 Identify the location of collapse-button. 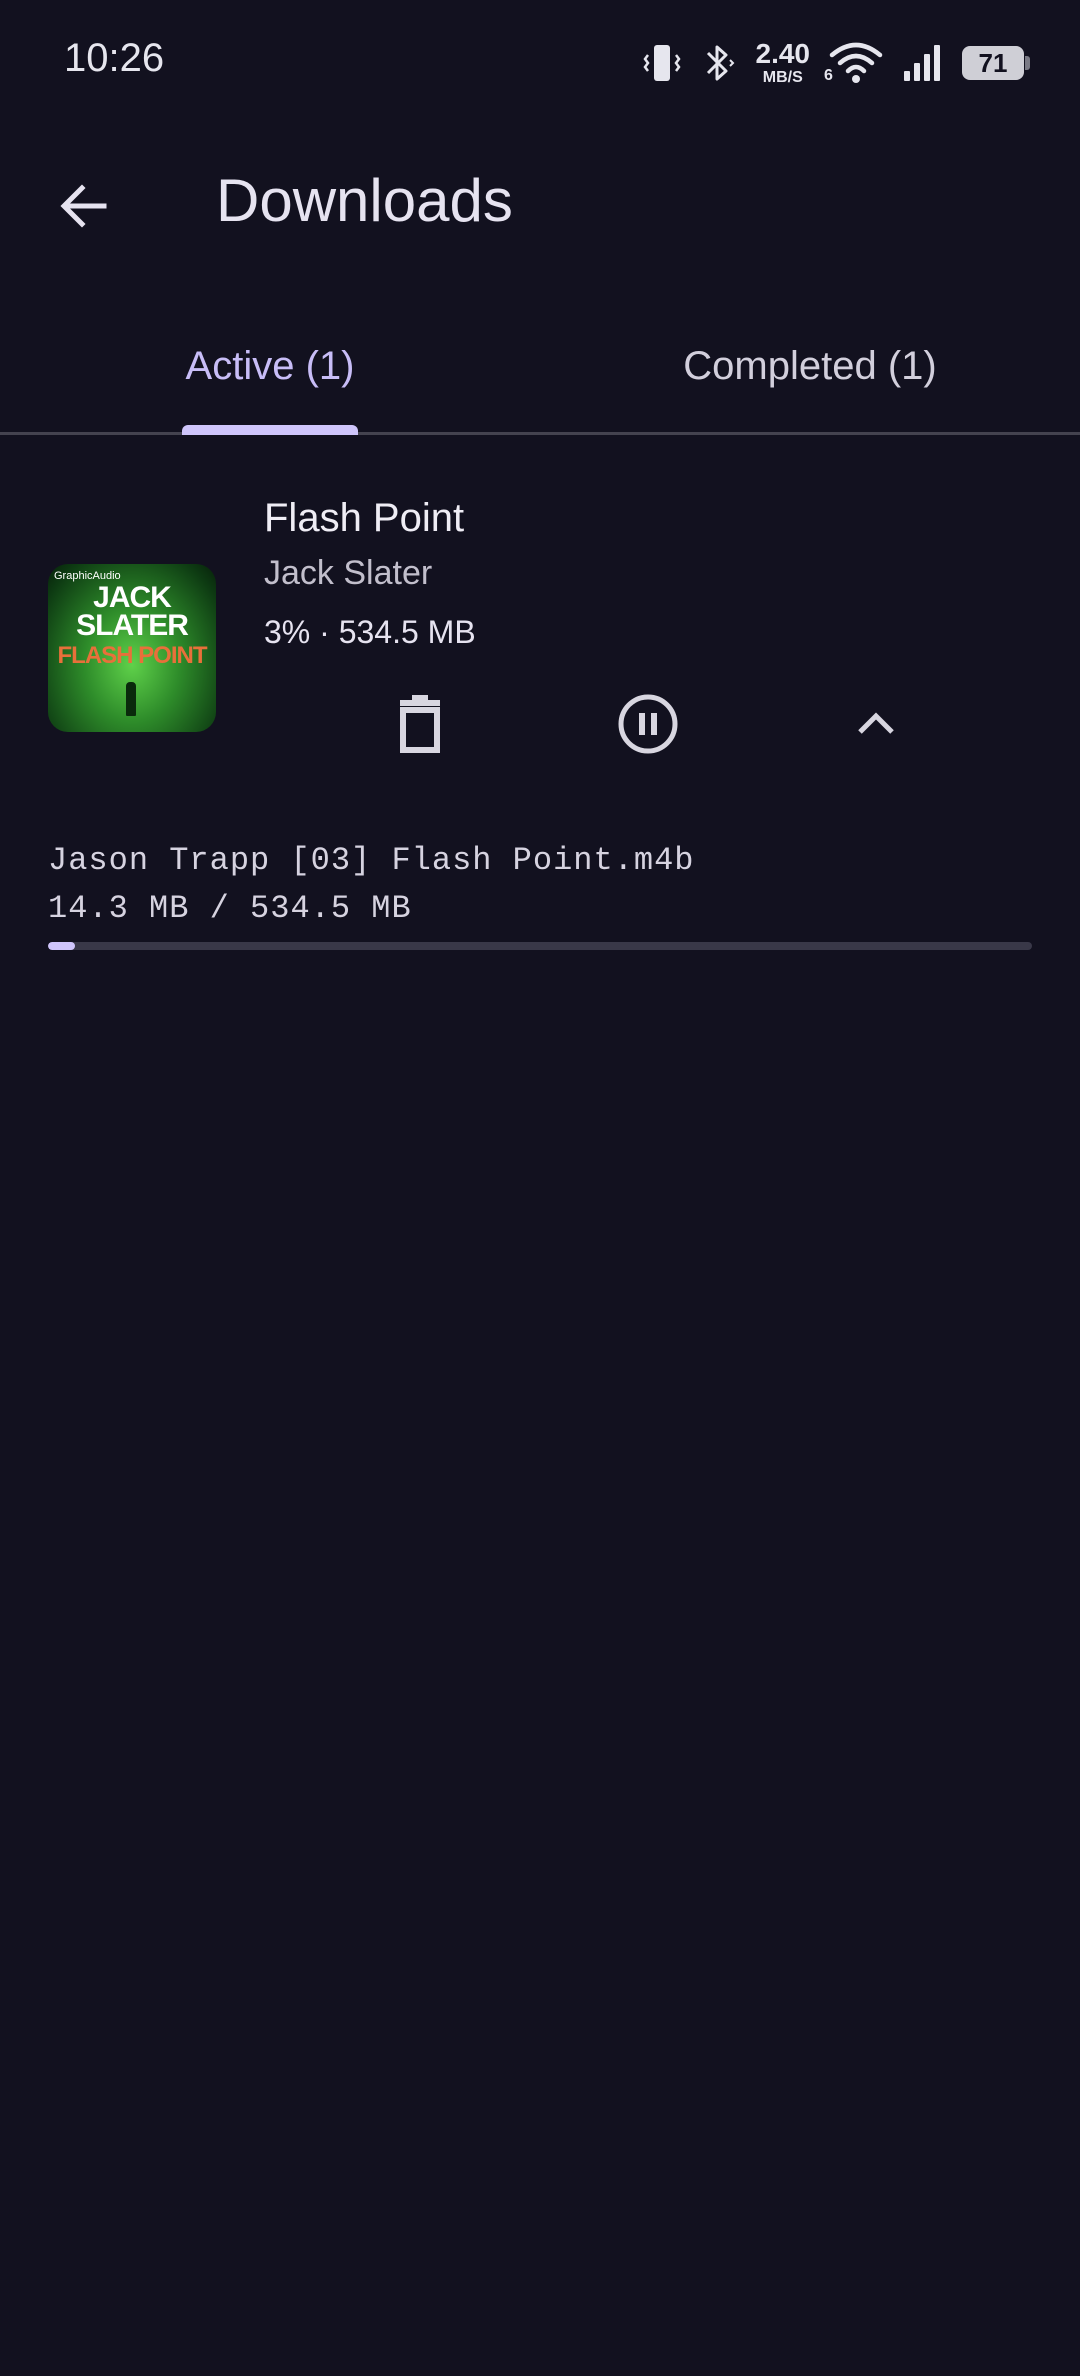
(876, 726).